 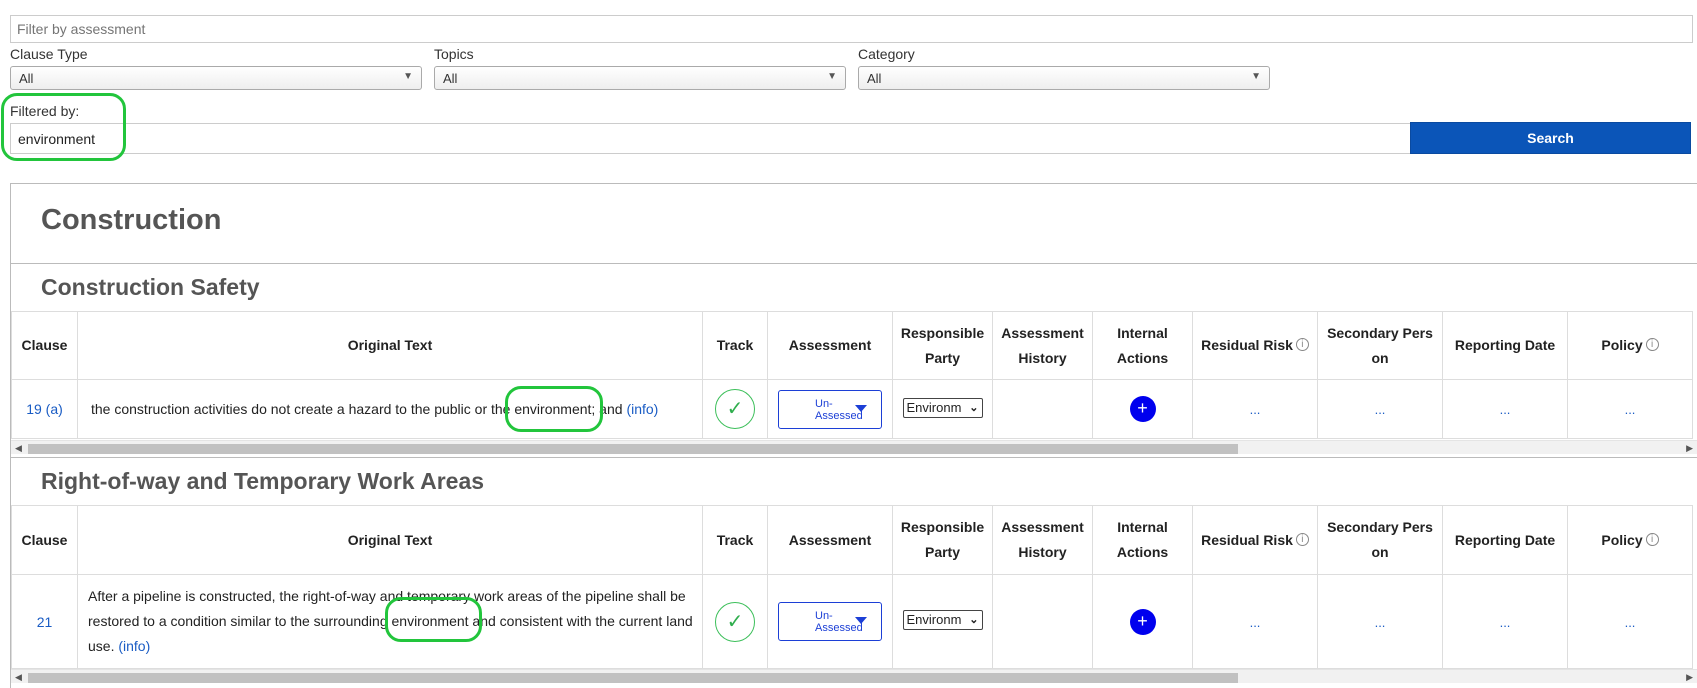 I want to click on clause-cell: 21, so click(x=44, y=621).